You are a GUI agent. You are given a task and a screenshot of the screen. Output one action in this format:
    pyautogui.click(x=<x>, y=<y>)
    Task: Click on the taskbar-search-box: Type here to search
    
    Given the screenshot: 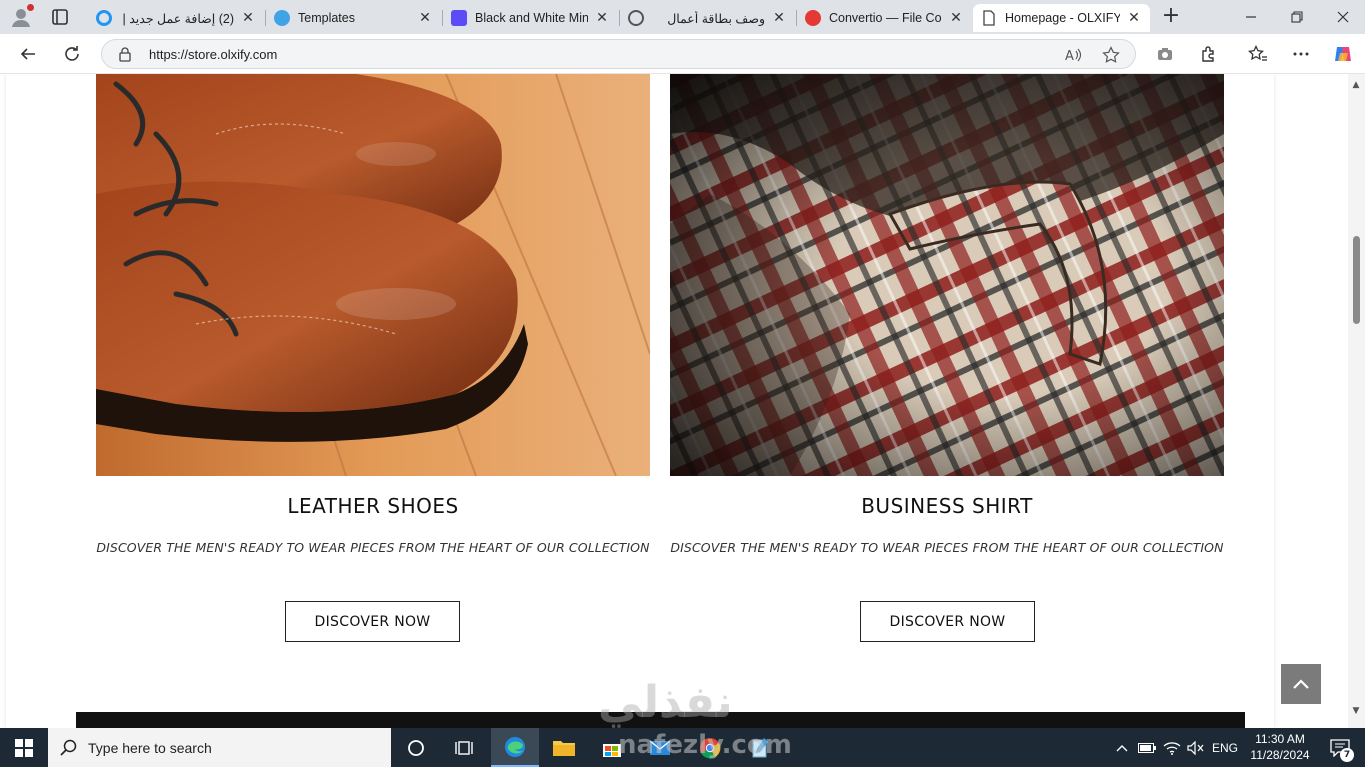 What is the action you would take?
    pyautogui.click(x=219, y=747)
    